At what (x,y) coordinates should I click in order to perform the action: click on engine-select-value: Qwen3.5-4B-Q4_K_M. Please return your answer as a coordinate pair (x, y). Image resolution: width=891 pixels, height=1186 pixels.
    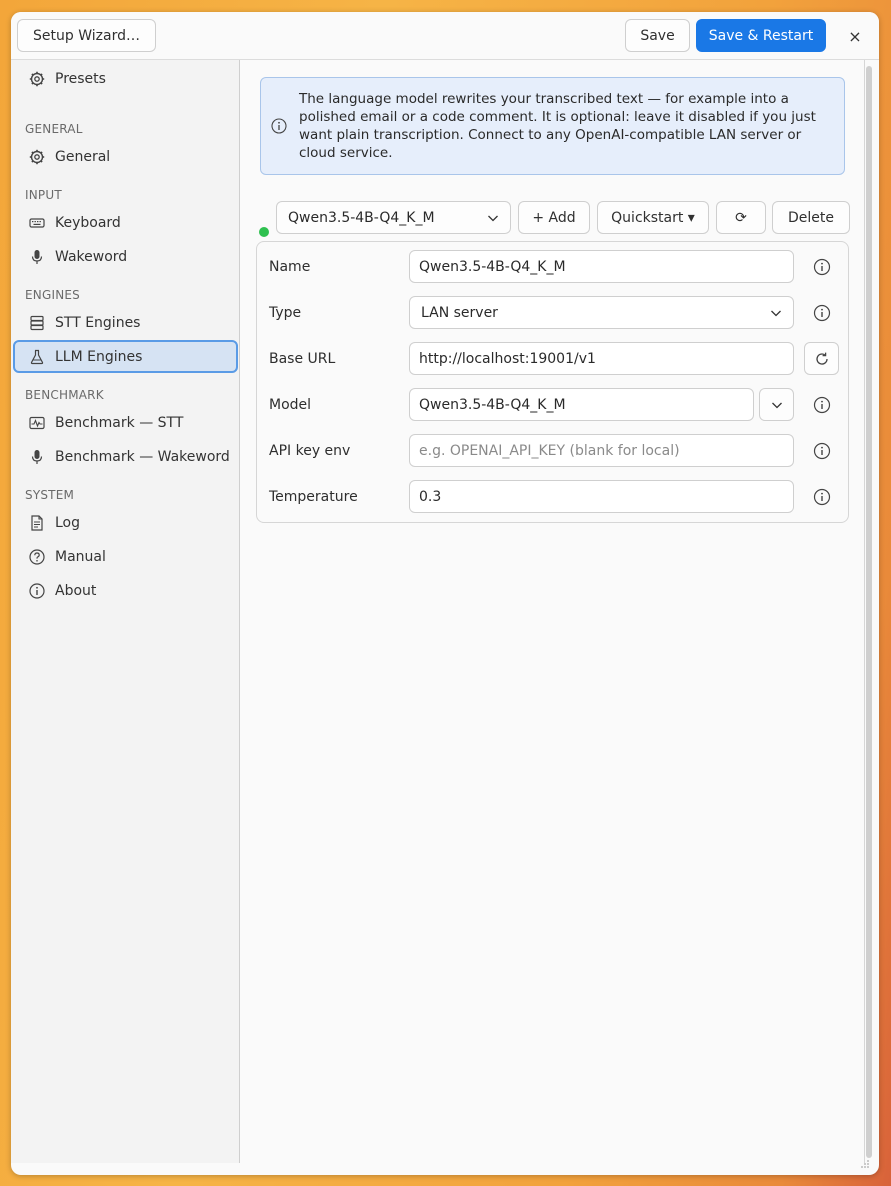
    Looking at the image, I should click on (361, 217).